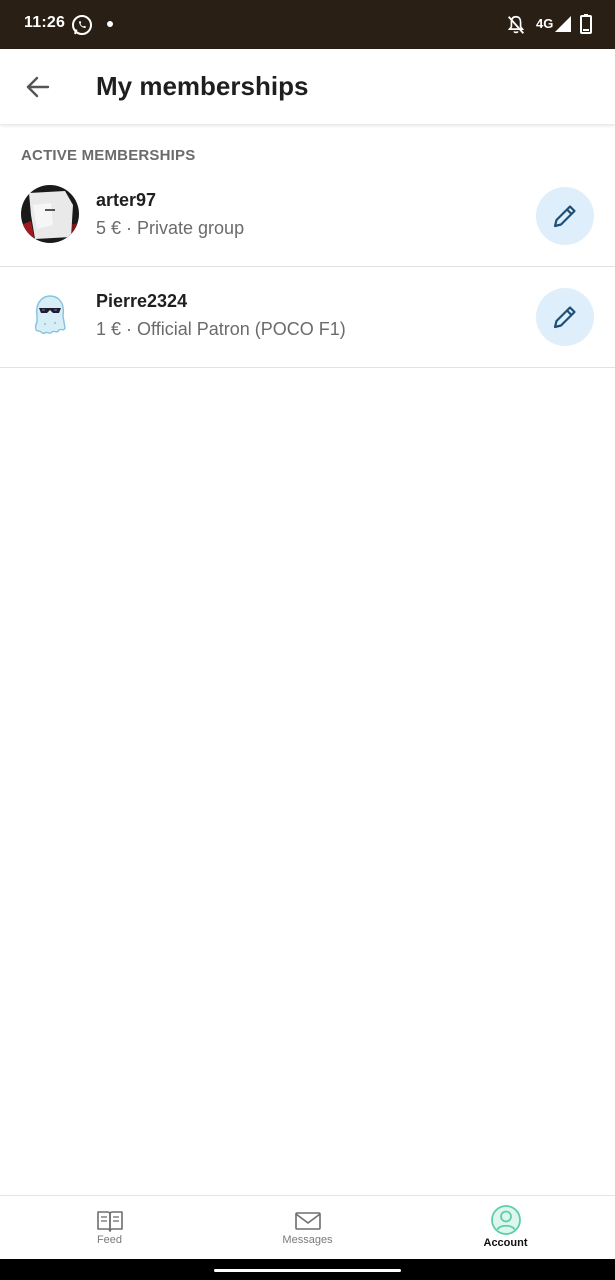 The height and width of the screenshot is (1280, 615). I want to click on whatsapp-icon, so click(82, 25).